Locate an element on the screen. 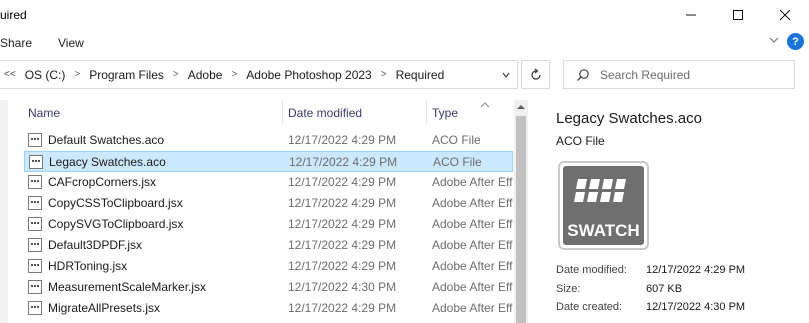 This screenshot has height=323, width=809. expand-ribbon-button is located at coordinates (774, 41).